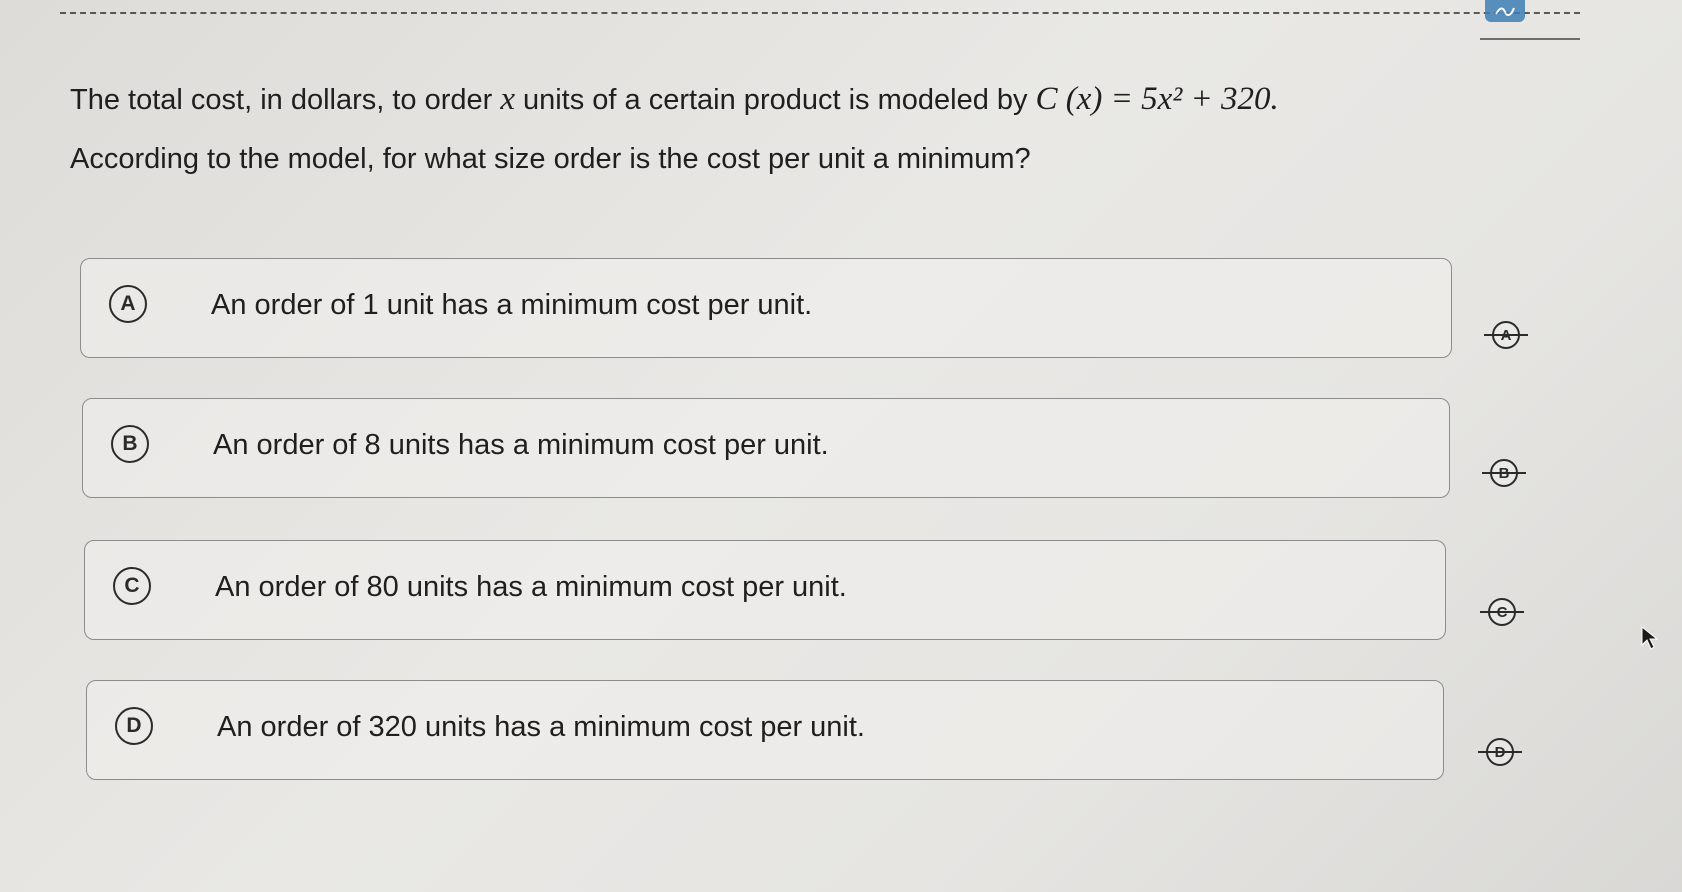 The image size is (1682, 892). Describe the element at coordinates (132, 586) in the screenshot. I see `option-letter-c: C` at that location.